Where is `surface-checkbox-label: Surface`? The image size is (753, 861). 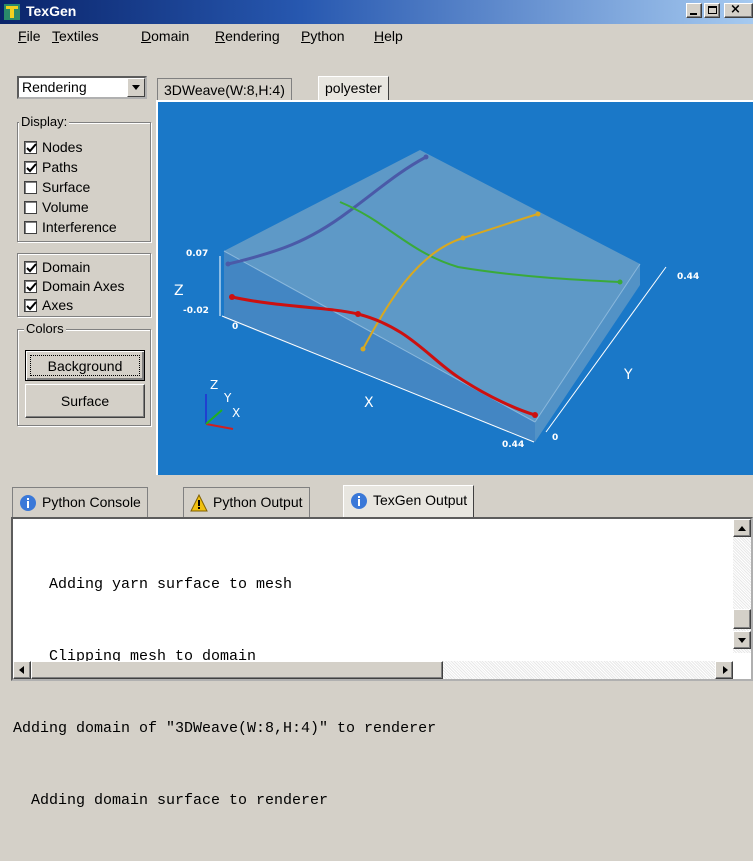 surface-checkbox-label: Surface is located at coordinates (66, 187).